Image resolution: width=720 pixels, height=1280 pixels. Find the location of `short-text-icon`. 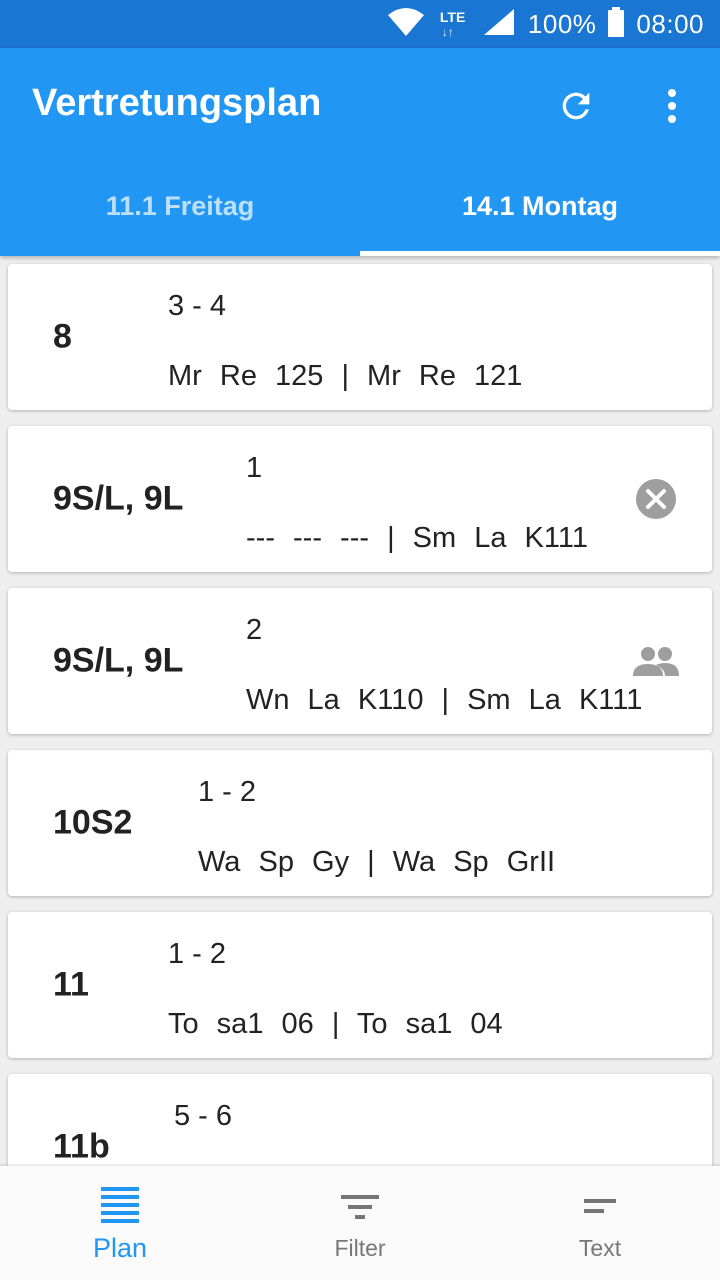

short-text-icon is located at coordinates (600, 1207).